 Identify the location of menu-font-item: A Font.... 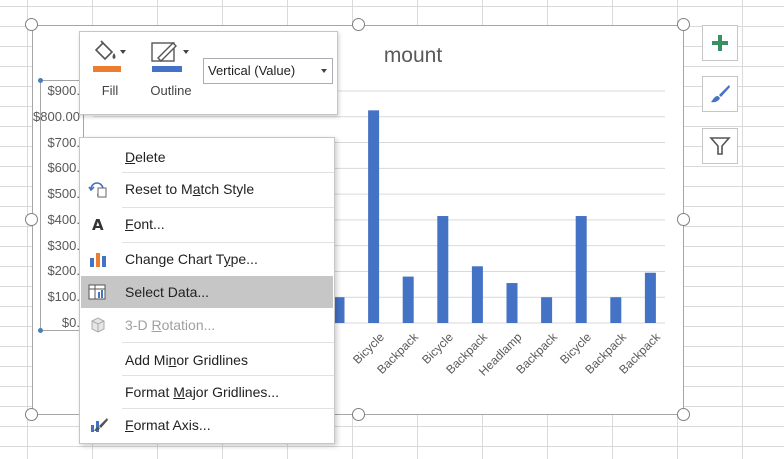
(207, 224).